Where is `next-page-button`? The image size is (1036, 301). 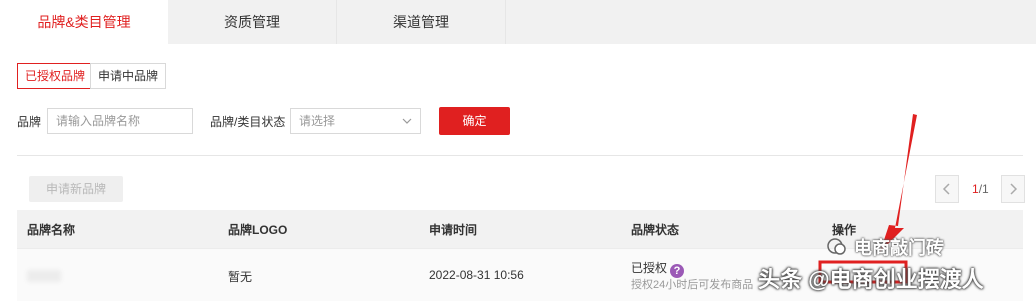 next-page-button is located at coordinates (1013, 189).